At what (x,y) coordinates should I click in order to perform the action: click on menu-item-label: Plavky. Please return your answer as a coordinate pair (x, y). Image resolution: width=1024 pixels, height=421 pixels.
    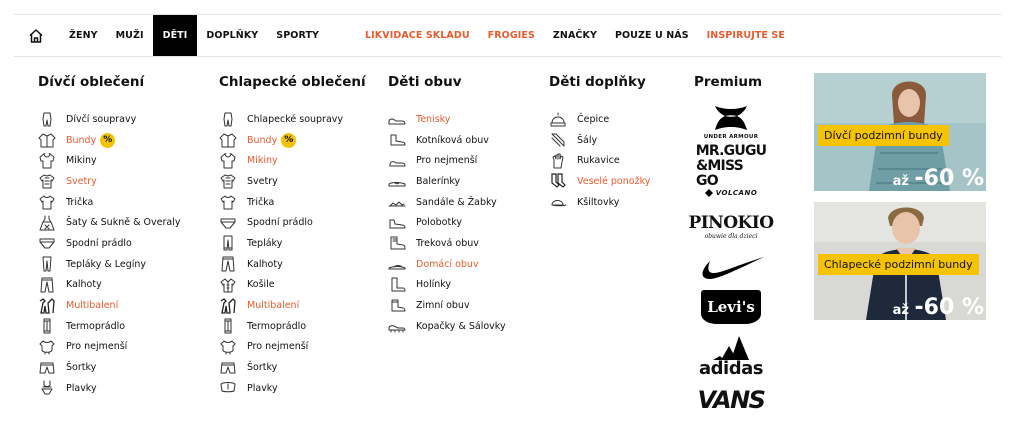
    Looking at the image, I should click on (81, 388).